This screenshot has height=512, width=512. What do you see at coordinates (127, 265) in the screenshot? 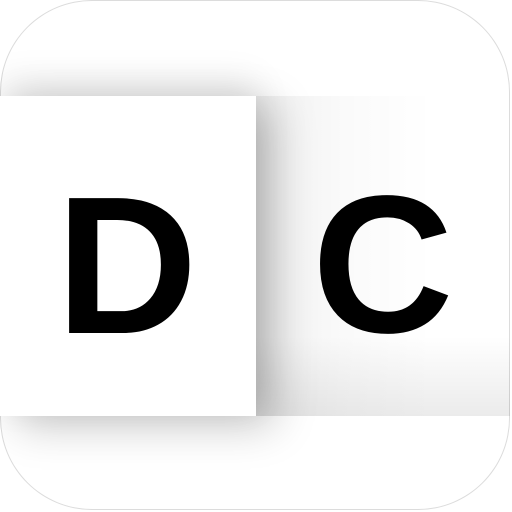
I see `letter-d: D` at bounding box center [127, 265].